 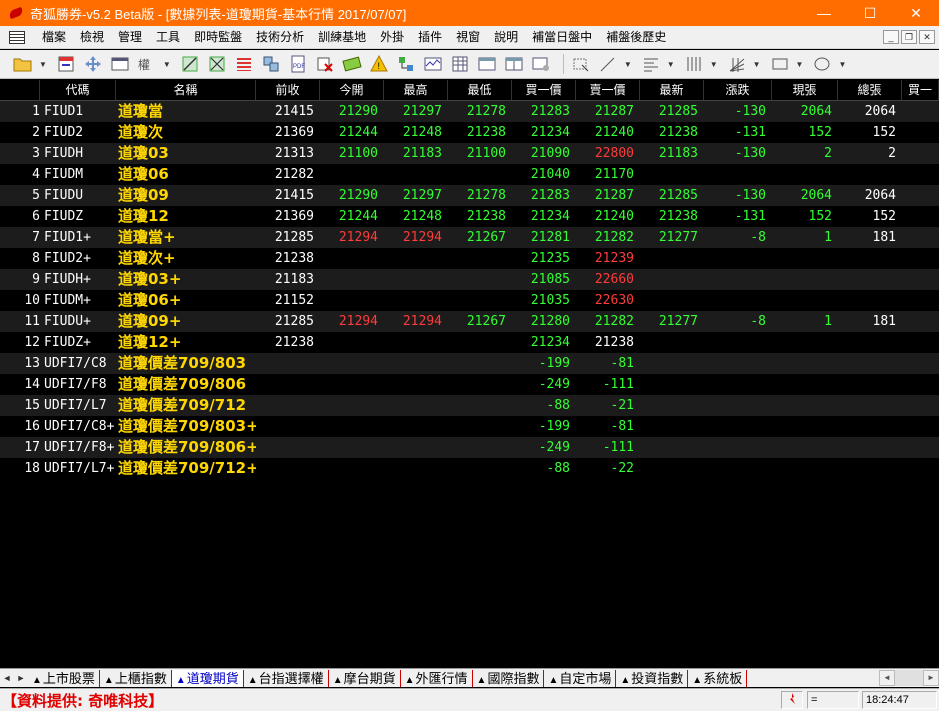 What do you see at coordinates (468, 37) in the screenshot?
I see `menu-item: 視窗` at bounding box center [468, 37].